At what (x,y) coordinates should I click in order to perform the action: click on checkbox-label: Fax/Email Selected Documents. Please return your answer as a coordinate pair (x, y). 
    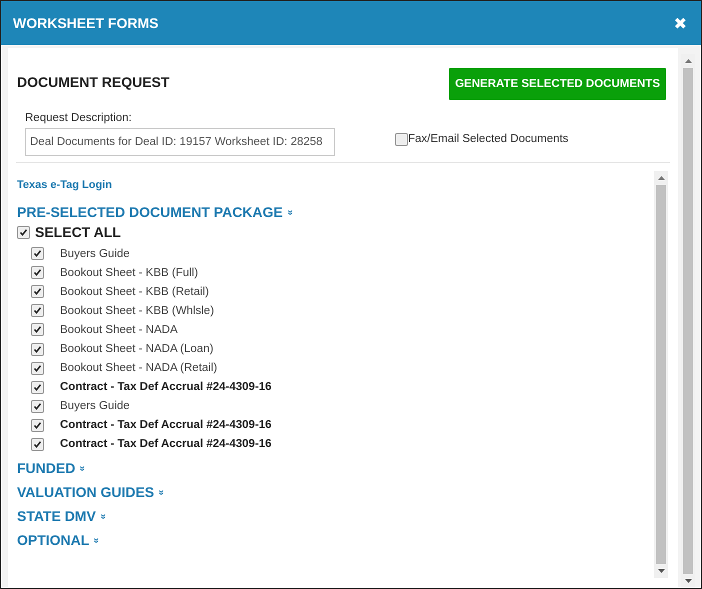
    Looking at the image, I should click on (488, 139).